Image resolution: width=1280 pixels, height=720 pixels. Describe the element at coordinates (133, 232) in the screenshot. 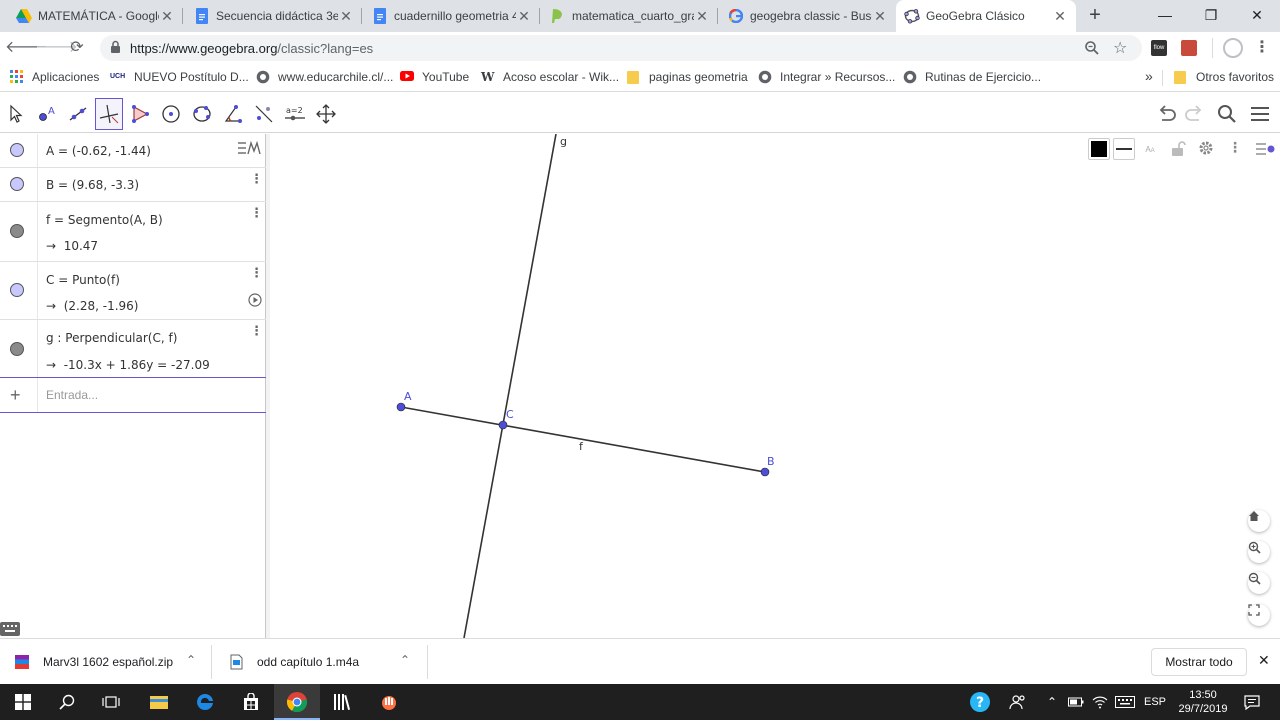

I see `algebra-row-f: f = Segmento(A, B) → 10.47 ⋮` at that location.